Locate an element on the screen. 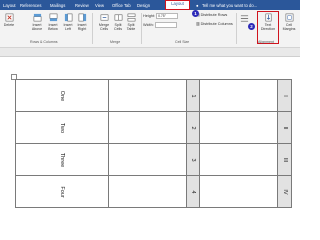 Image resolution: width=320 pixels, height=240 pixels. table-row: Three 3 III is located at coordinates (153, 159).